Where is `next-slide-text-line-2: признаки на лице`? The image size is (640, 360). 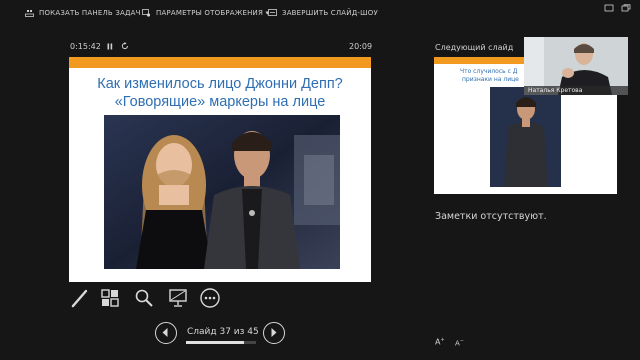
next-slide-text-line-2: признаки на лице is located at coordinates (490, 79).